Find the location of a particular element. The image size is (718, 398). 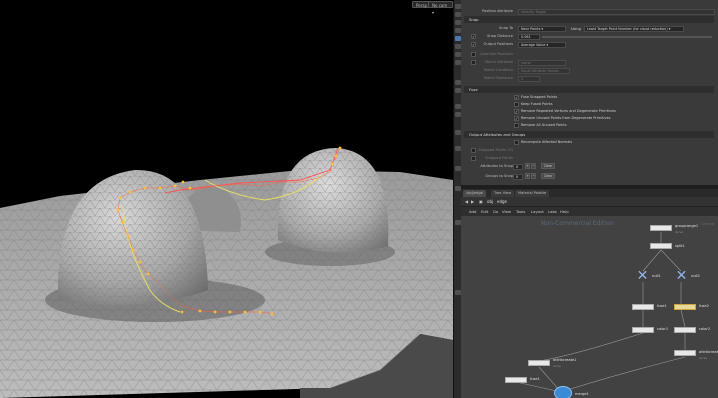

node-null2-label: null2 is located at coordinates (695, 276).